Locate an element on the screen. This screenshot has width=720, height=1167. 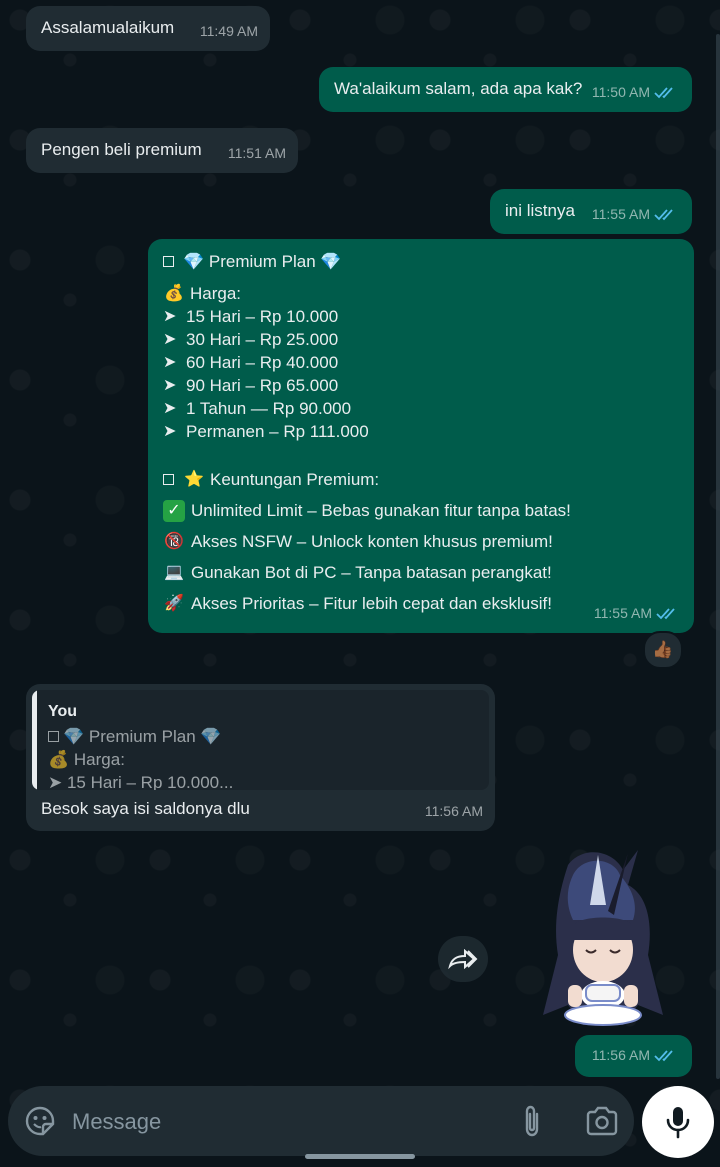
price-text: 1 Tahun — Rp 90.000 is located at coordinates (269, 408).